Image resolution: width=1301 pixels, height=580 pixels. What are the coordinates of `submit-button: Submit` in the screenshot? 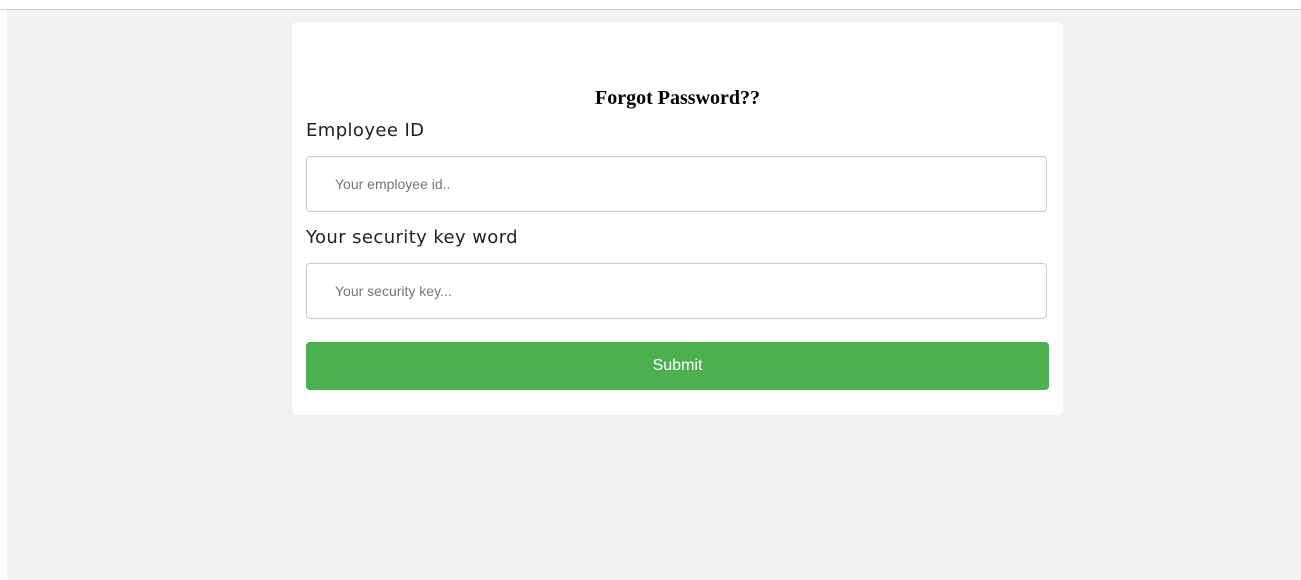 It's located at (677, 366).